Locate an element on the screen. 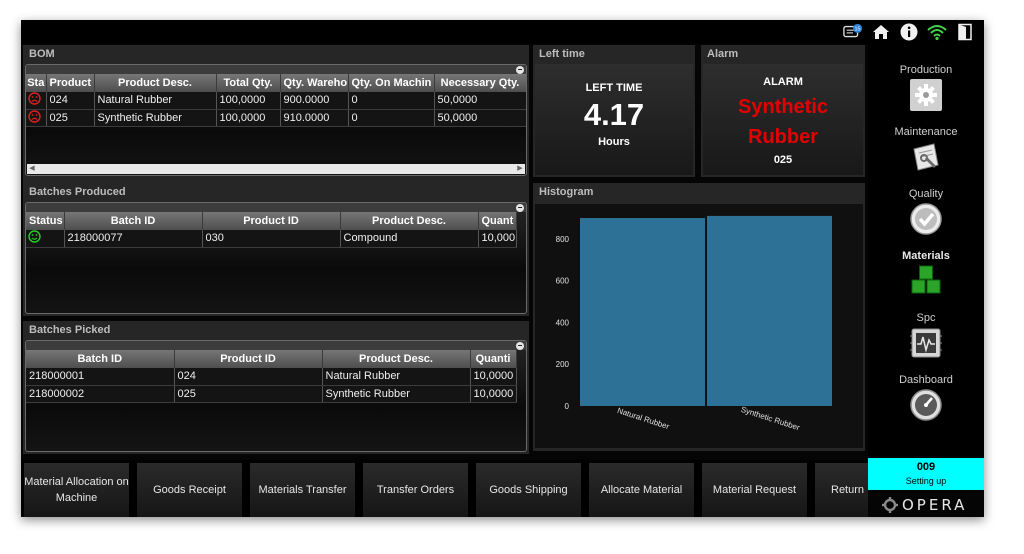  info-icon is located at coordinates (909, 32).